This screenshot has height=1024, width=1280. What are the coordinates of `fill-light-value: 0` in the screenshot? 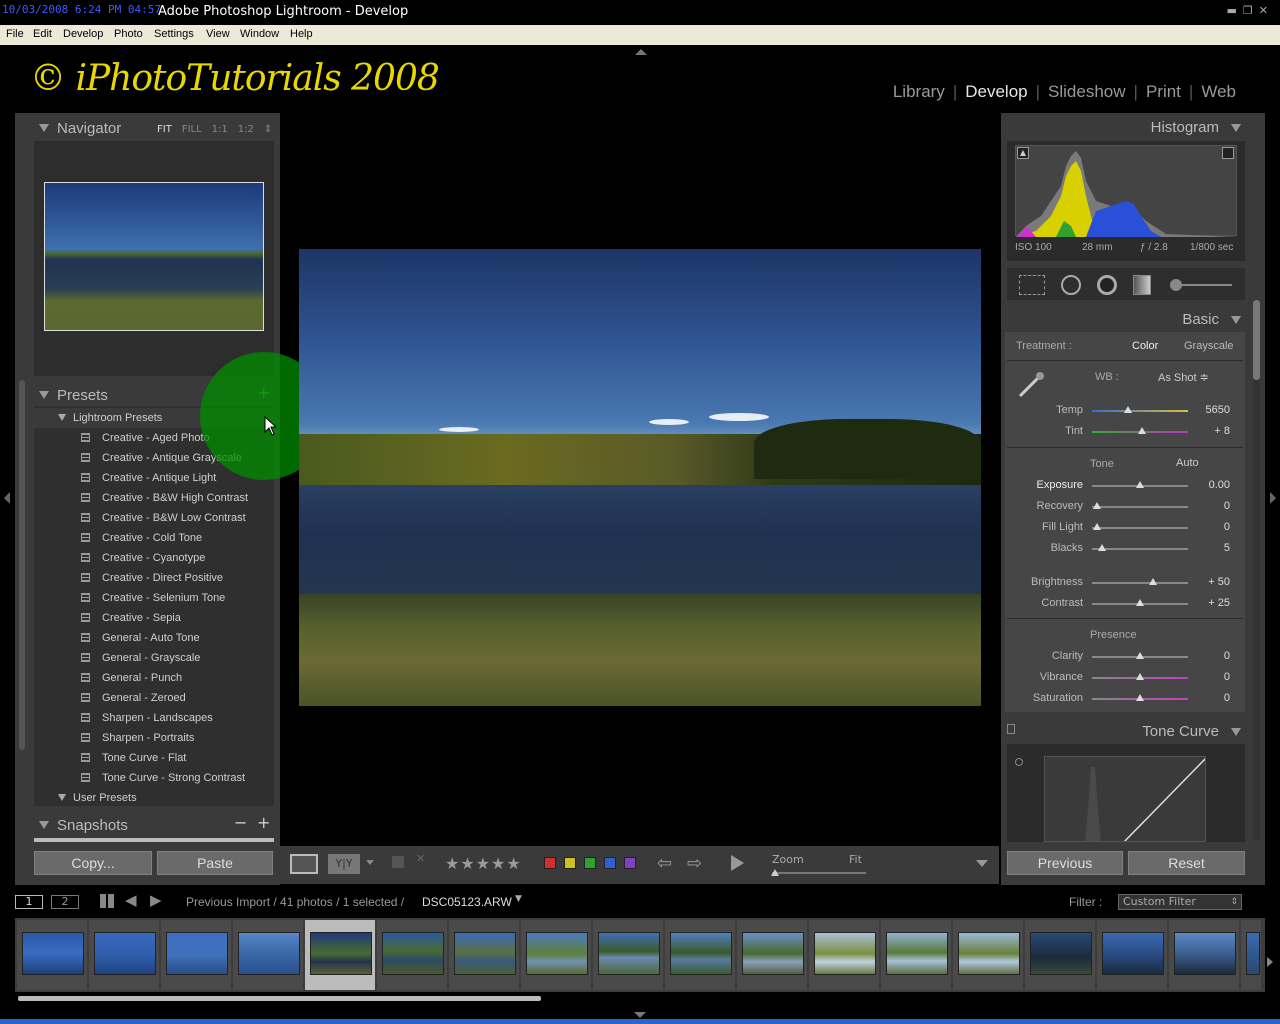 It's located at (1205, 527).